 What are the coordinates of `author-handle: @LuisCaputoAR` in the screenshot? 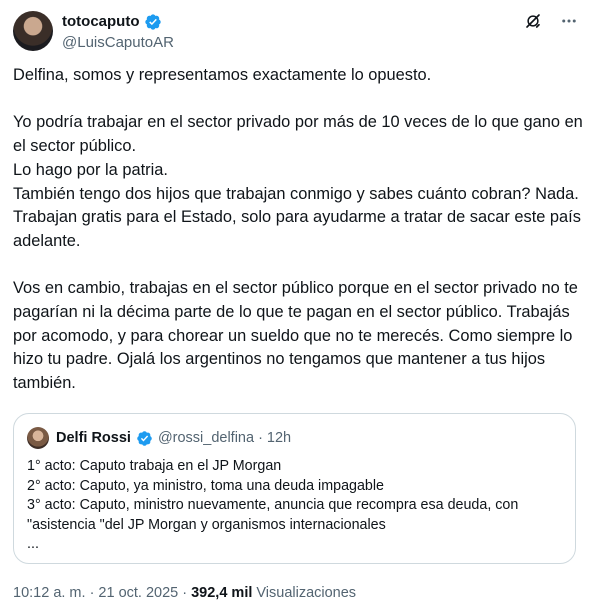 It's located at (118, 42).